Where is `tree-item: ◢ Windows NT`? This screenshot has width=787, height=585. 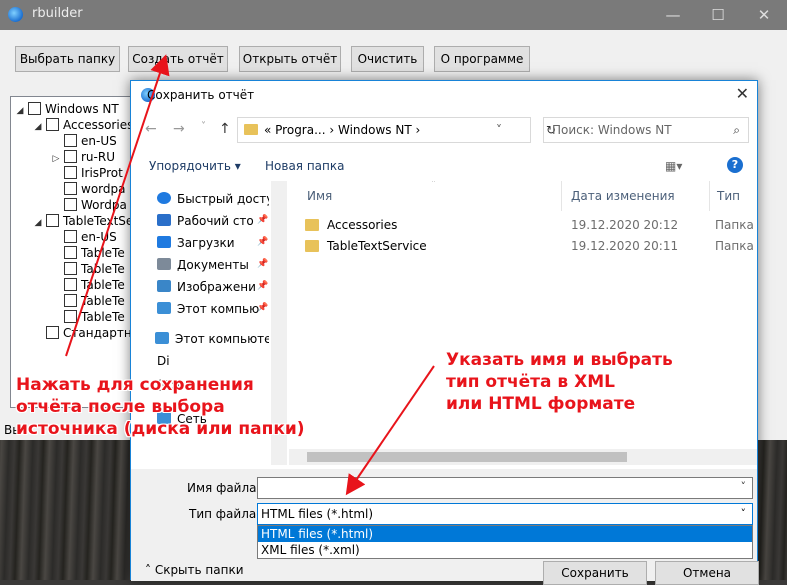 tree-item: ◢ Windows NT is located at coordinates (67, 109).